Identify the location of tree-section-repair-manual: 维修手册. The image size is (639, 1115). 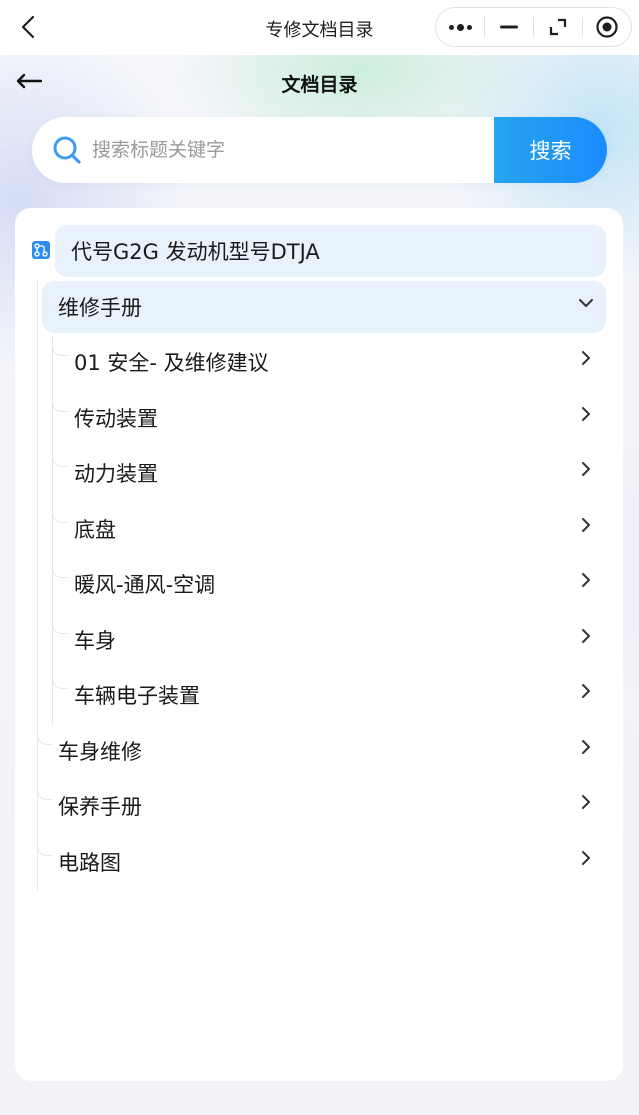
(324, 307).